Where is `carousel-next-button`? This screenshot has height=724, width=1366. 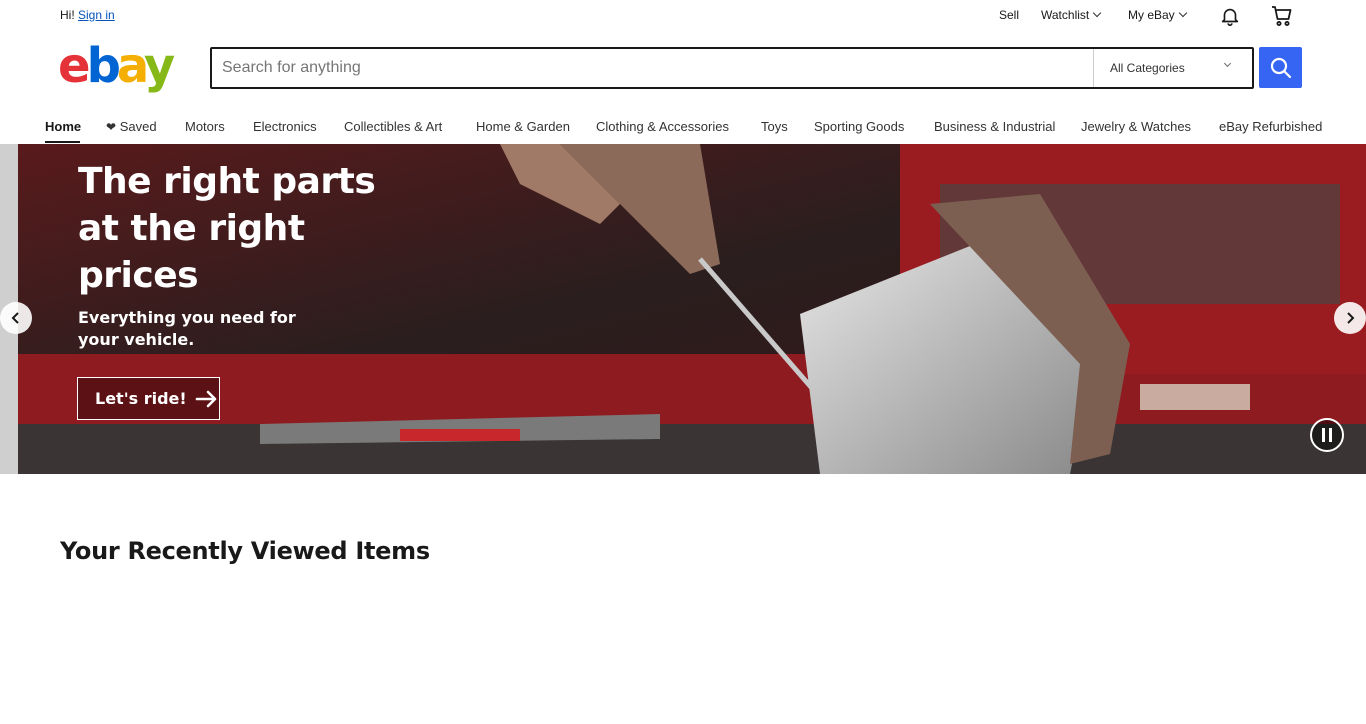
carousel-next-button is located at coordinates (1350, 318).